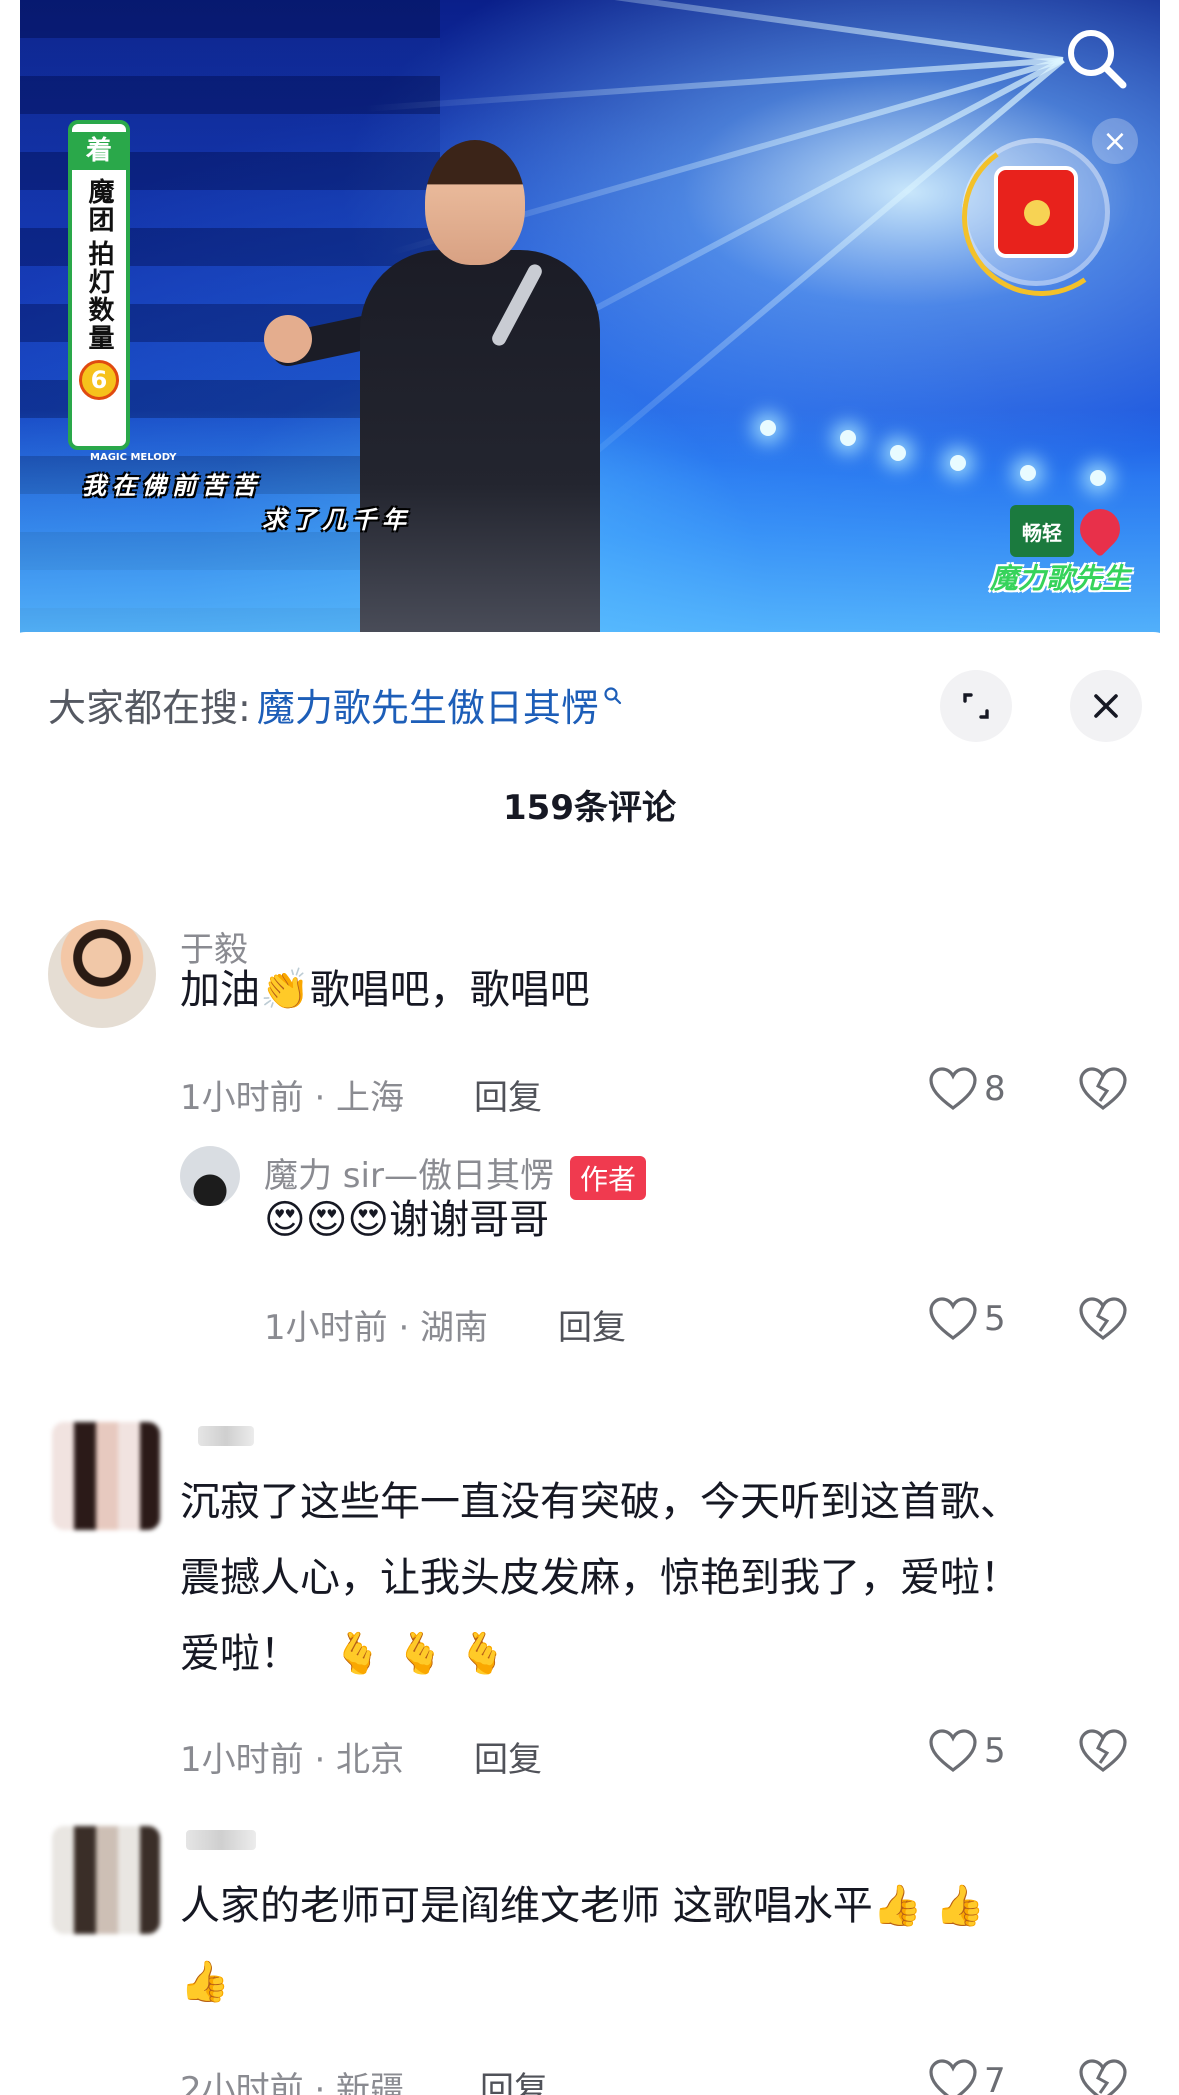 Image resolution: width=1179 pixels, height=2095 pixels. I want to click on comment-text-line: 👍, so click(205, 1982).